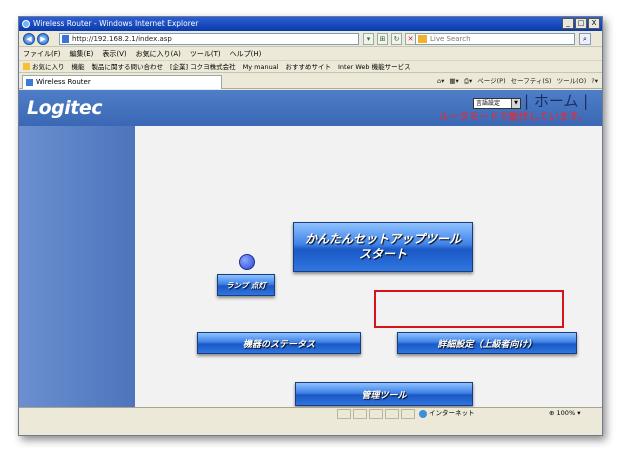  I want to click on search-icon: ⌕, so click(585, 39).